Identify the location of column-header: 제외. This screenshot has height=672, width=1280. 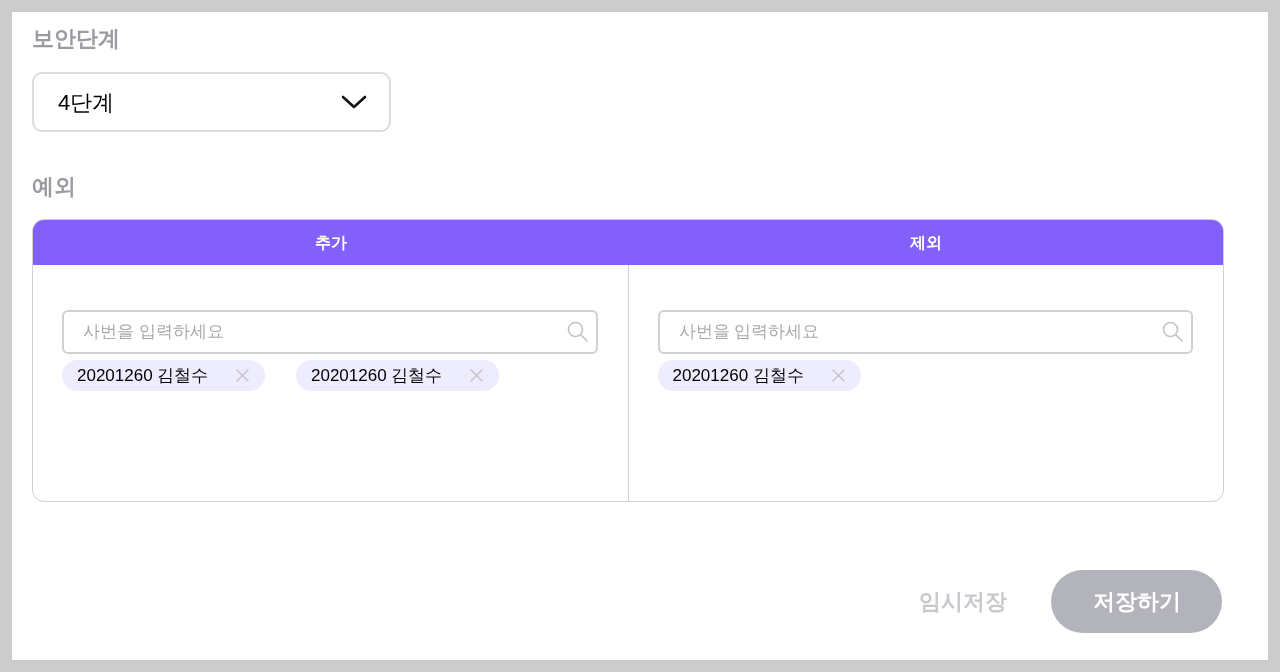
(925, 242).